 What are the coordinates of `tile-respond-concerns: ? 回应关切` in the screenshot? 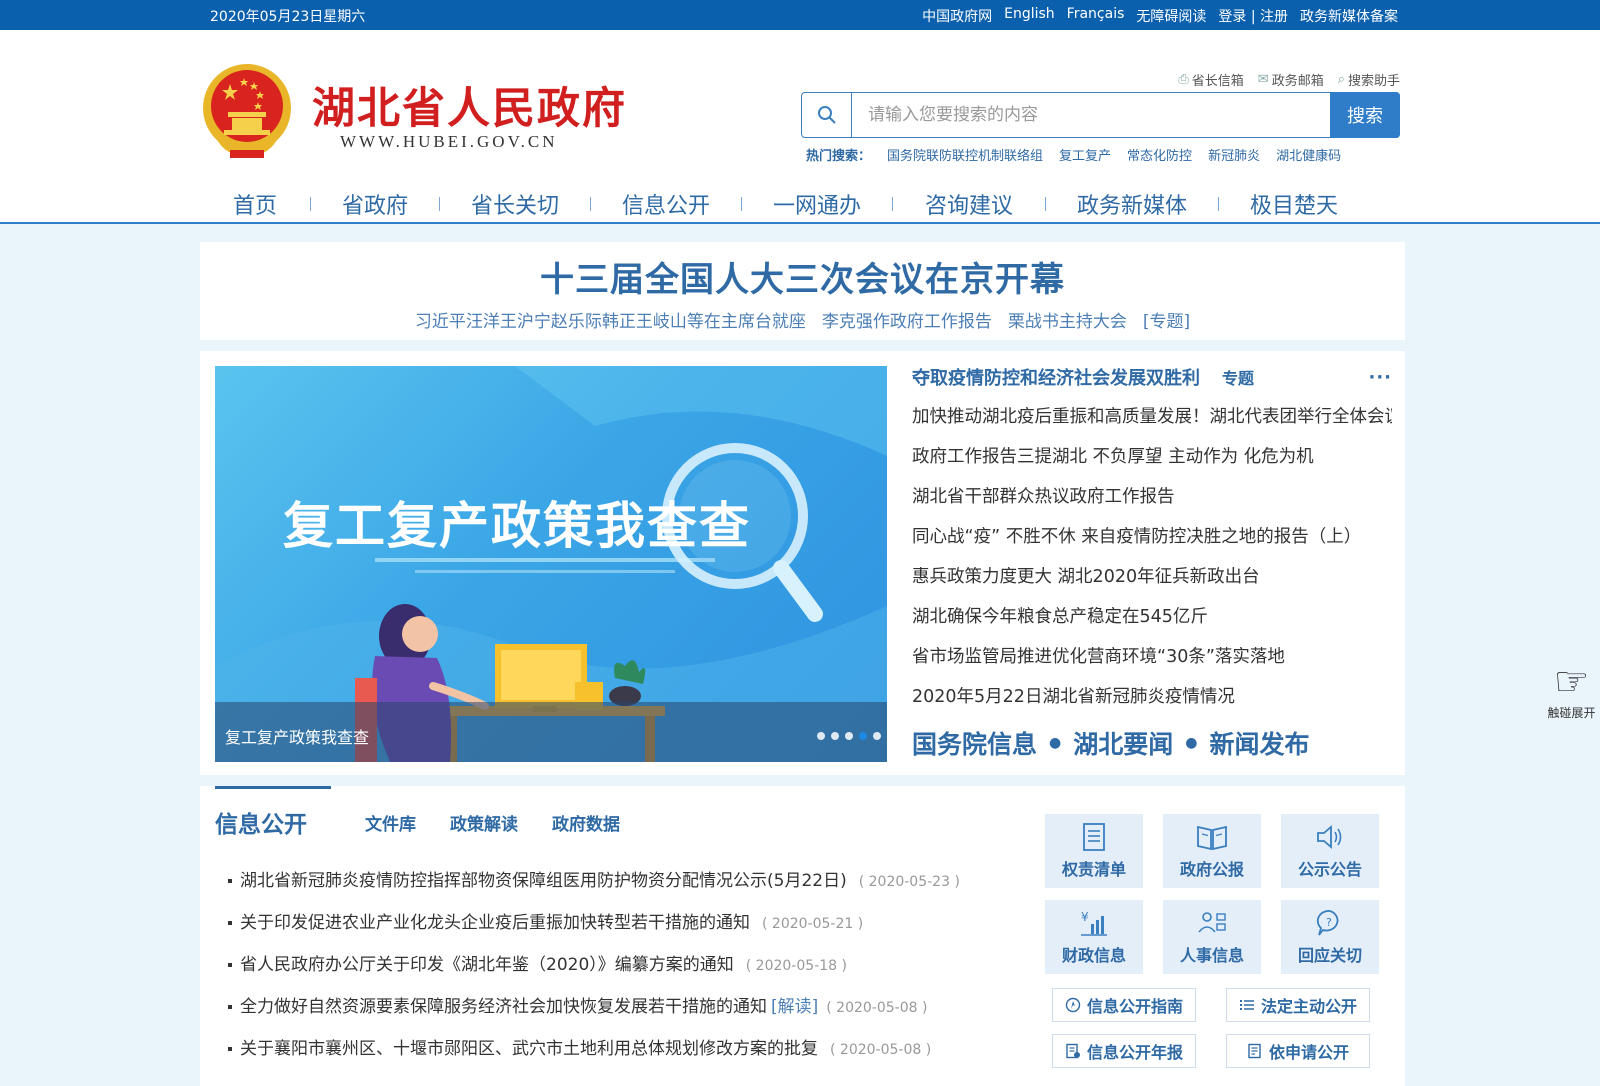 It's located at (1330, 937).